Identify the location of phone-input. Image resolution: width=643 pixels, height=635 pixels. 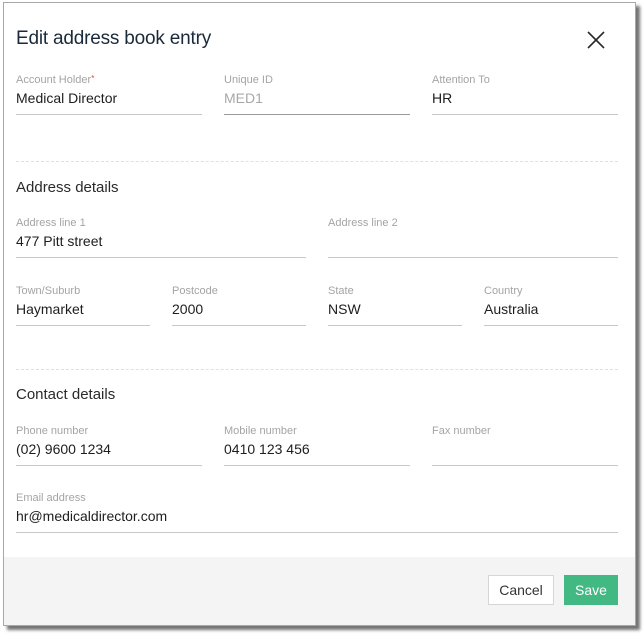
(109, 449).